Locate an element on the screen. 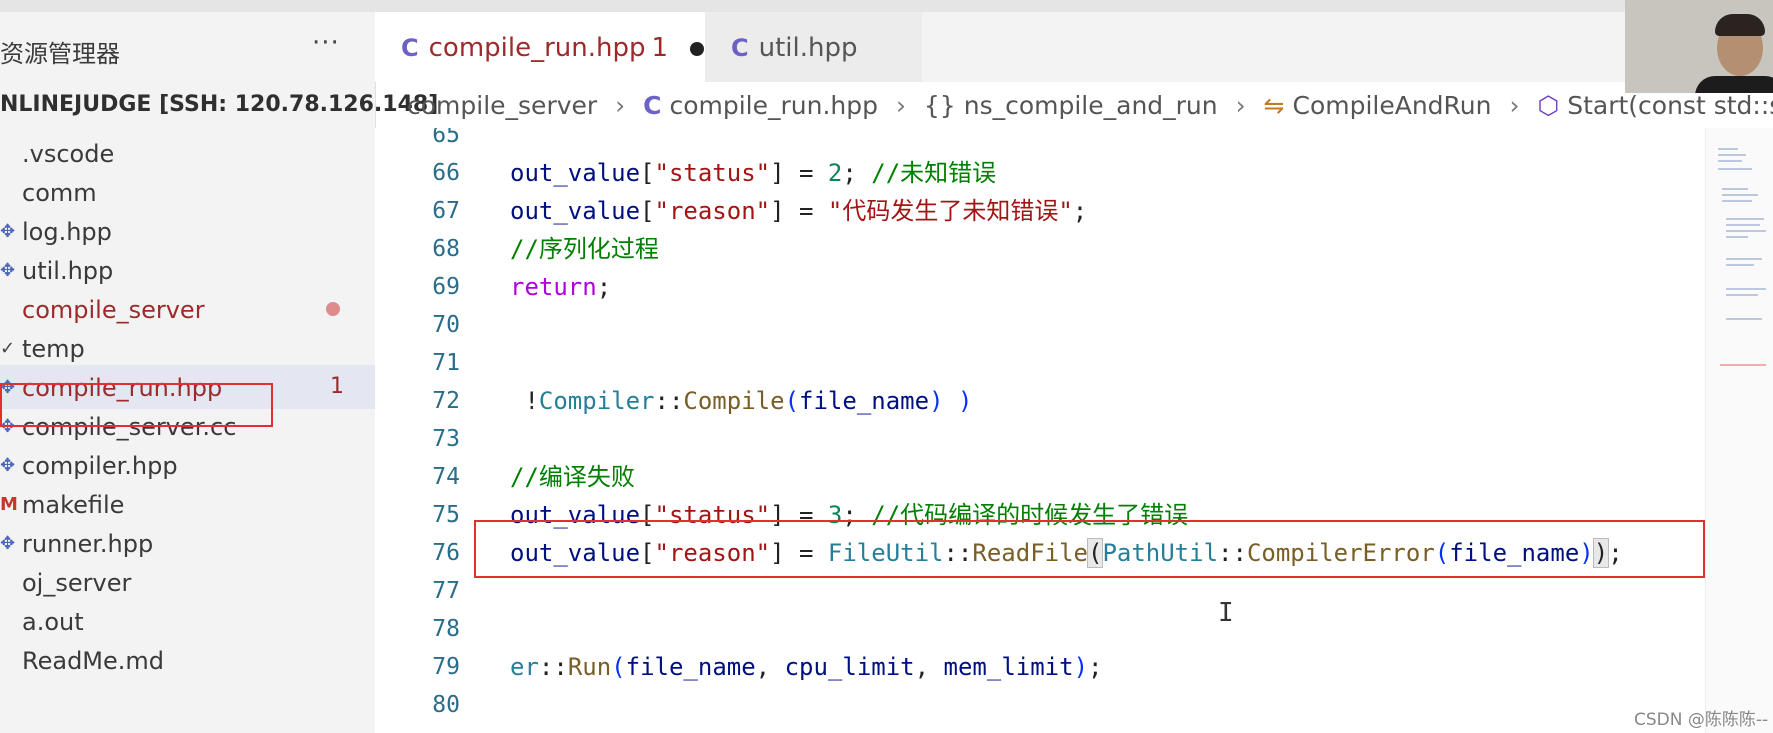 The width and height of the screenshot is (1773, 733). code-line: 72 !Compiler::Compile(file_name) ) is located at coordinates (702, 401).